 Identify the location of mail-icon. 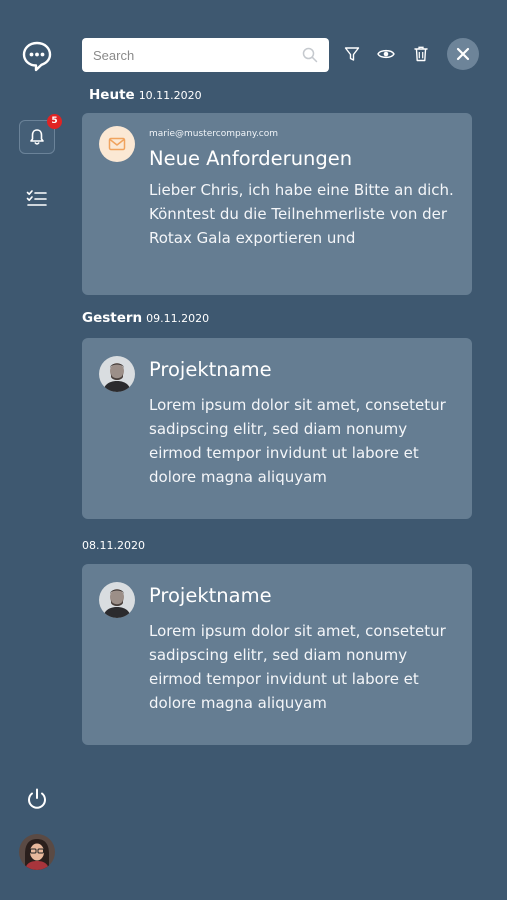
(117, 144).